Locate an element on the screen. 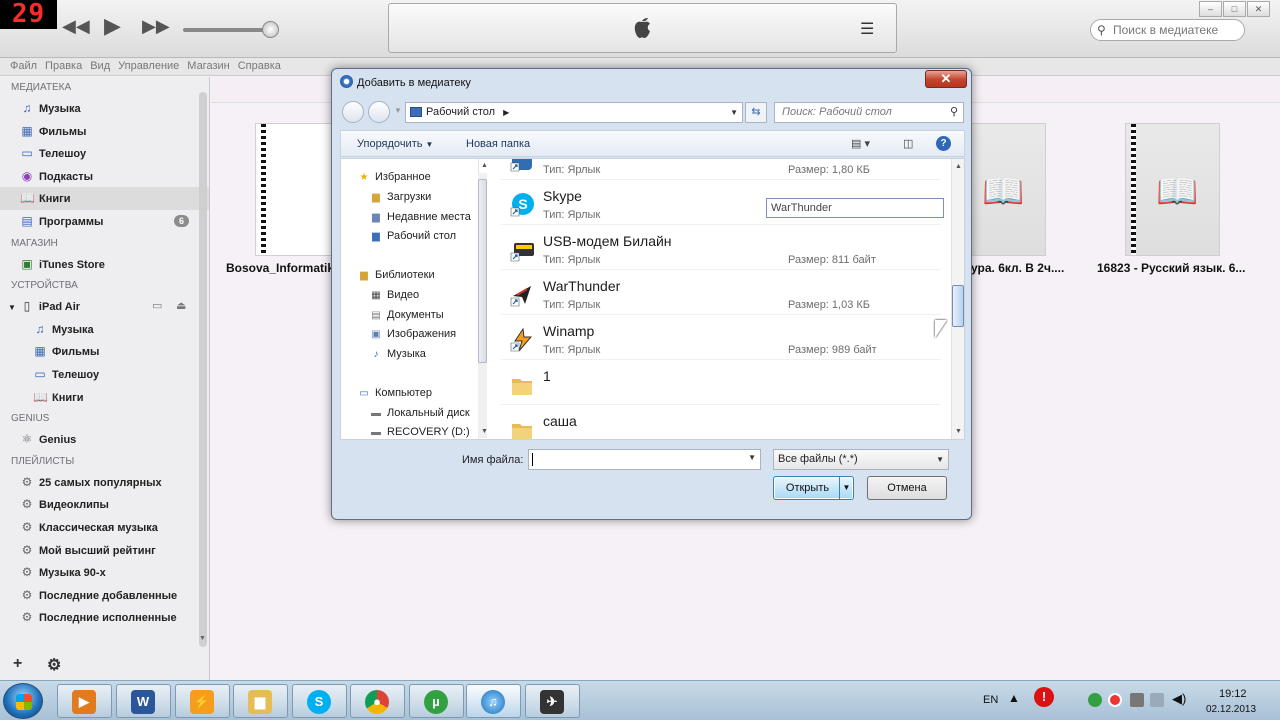  nav-desktop: ▆ Рабочий стол is located at coordinates (412, 236).